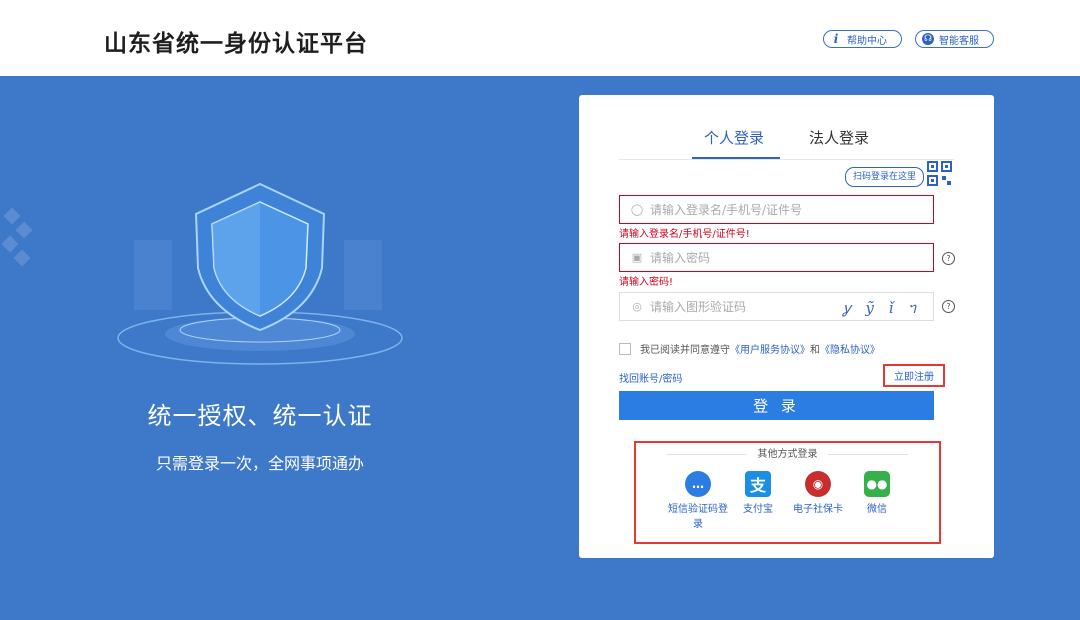 The height and width of the screenshot is (620, 1080). I want to click on wechat-login-option: ●● 微信, so click(877, 493).